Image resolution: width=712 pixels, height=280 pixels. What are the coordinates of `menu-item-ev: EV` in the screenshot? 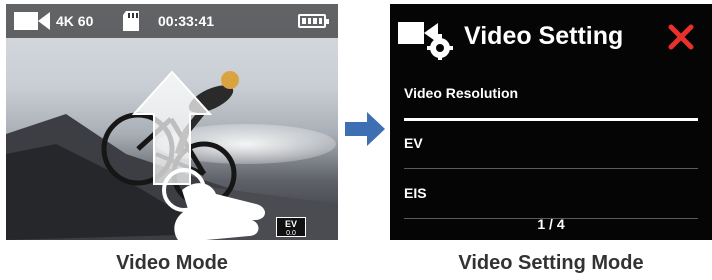 It's located at (551, 143).